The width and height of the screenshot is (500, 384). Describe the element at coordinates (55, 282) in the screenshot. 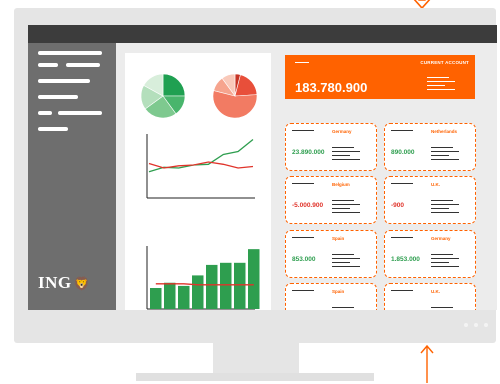

I see `logo-text: ING` at that location.